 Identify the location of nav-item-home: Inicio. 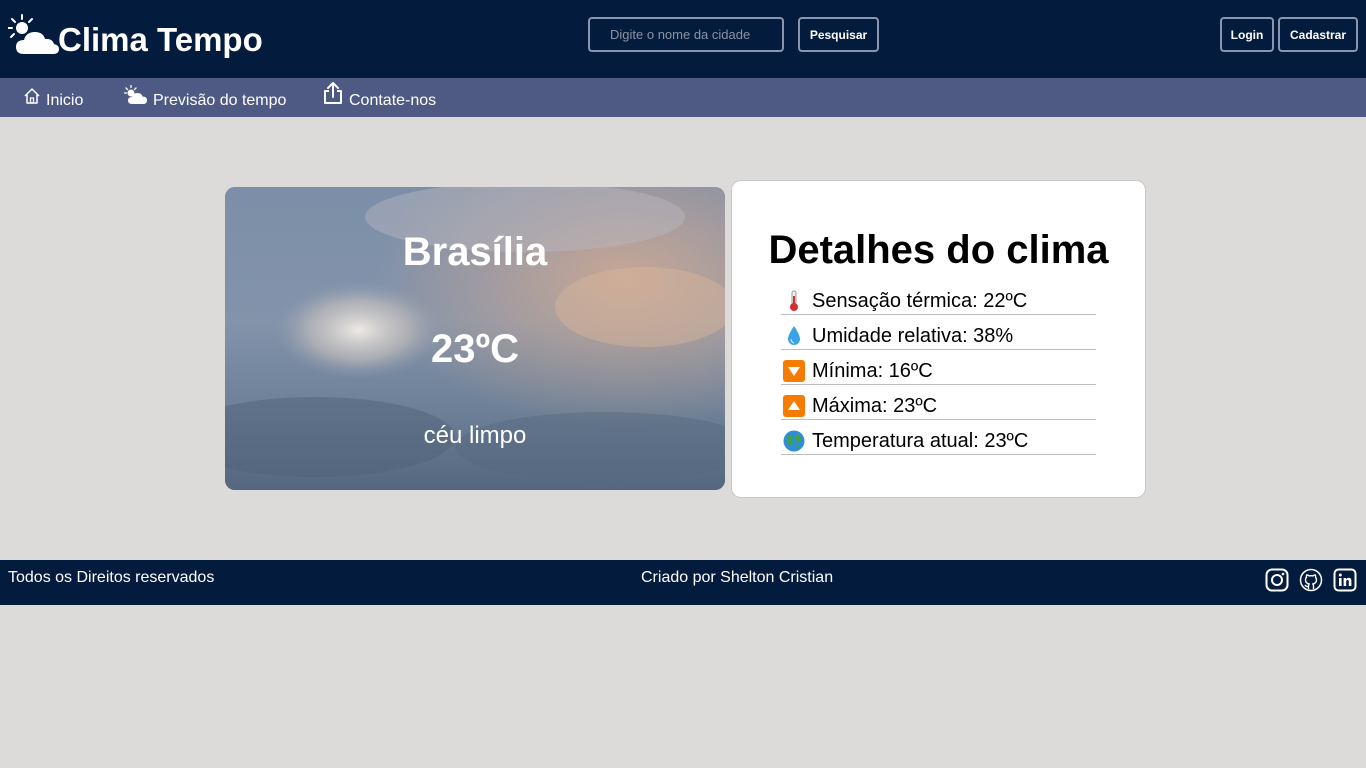
(53, 97).